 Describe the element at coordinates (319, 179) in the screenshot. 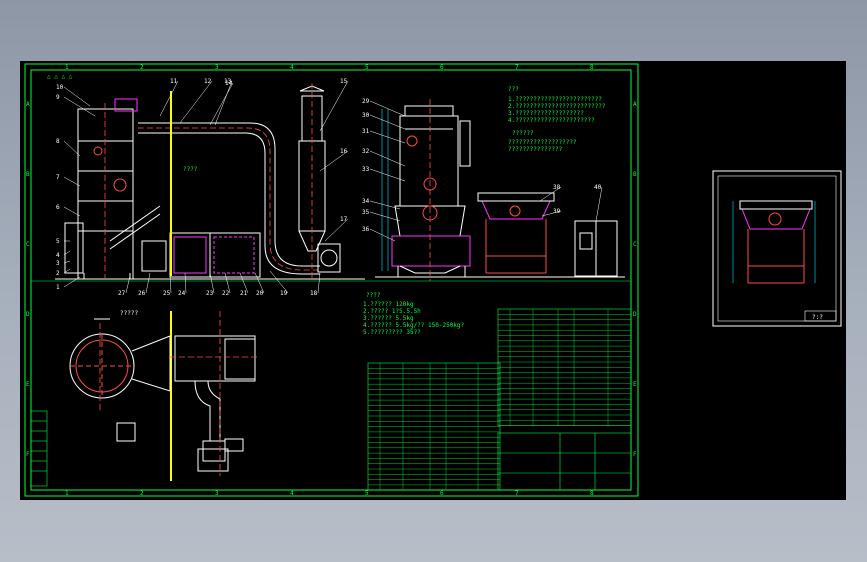

I see `cyclone-separator` at that location.